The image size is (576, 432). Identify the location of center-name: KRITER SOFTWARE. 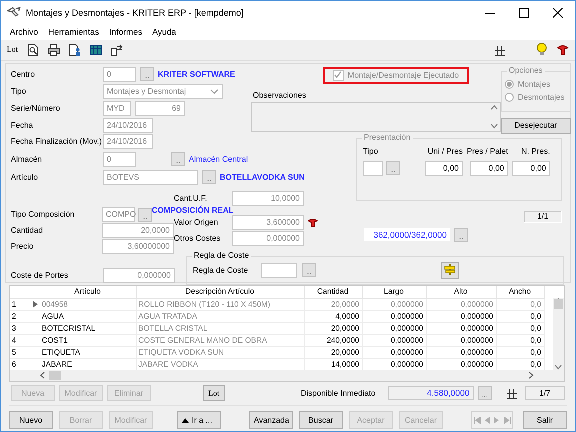
(197, 74).